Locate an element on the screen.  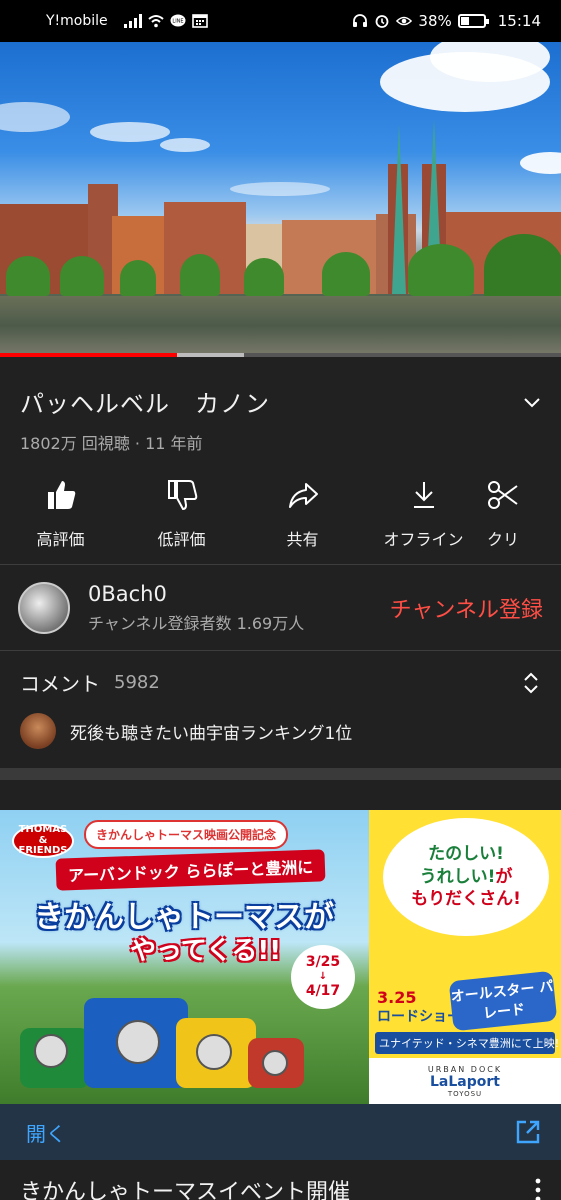
progress-bar is located at coordinates (280, 355).